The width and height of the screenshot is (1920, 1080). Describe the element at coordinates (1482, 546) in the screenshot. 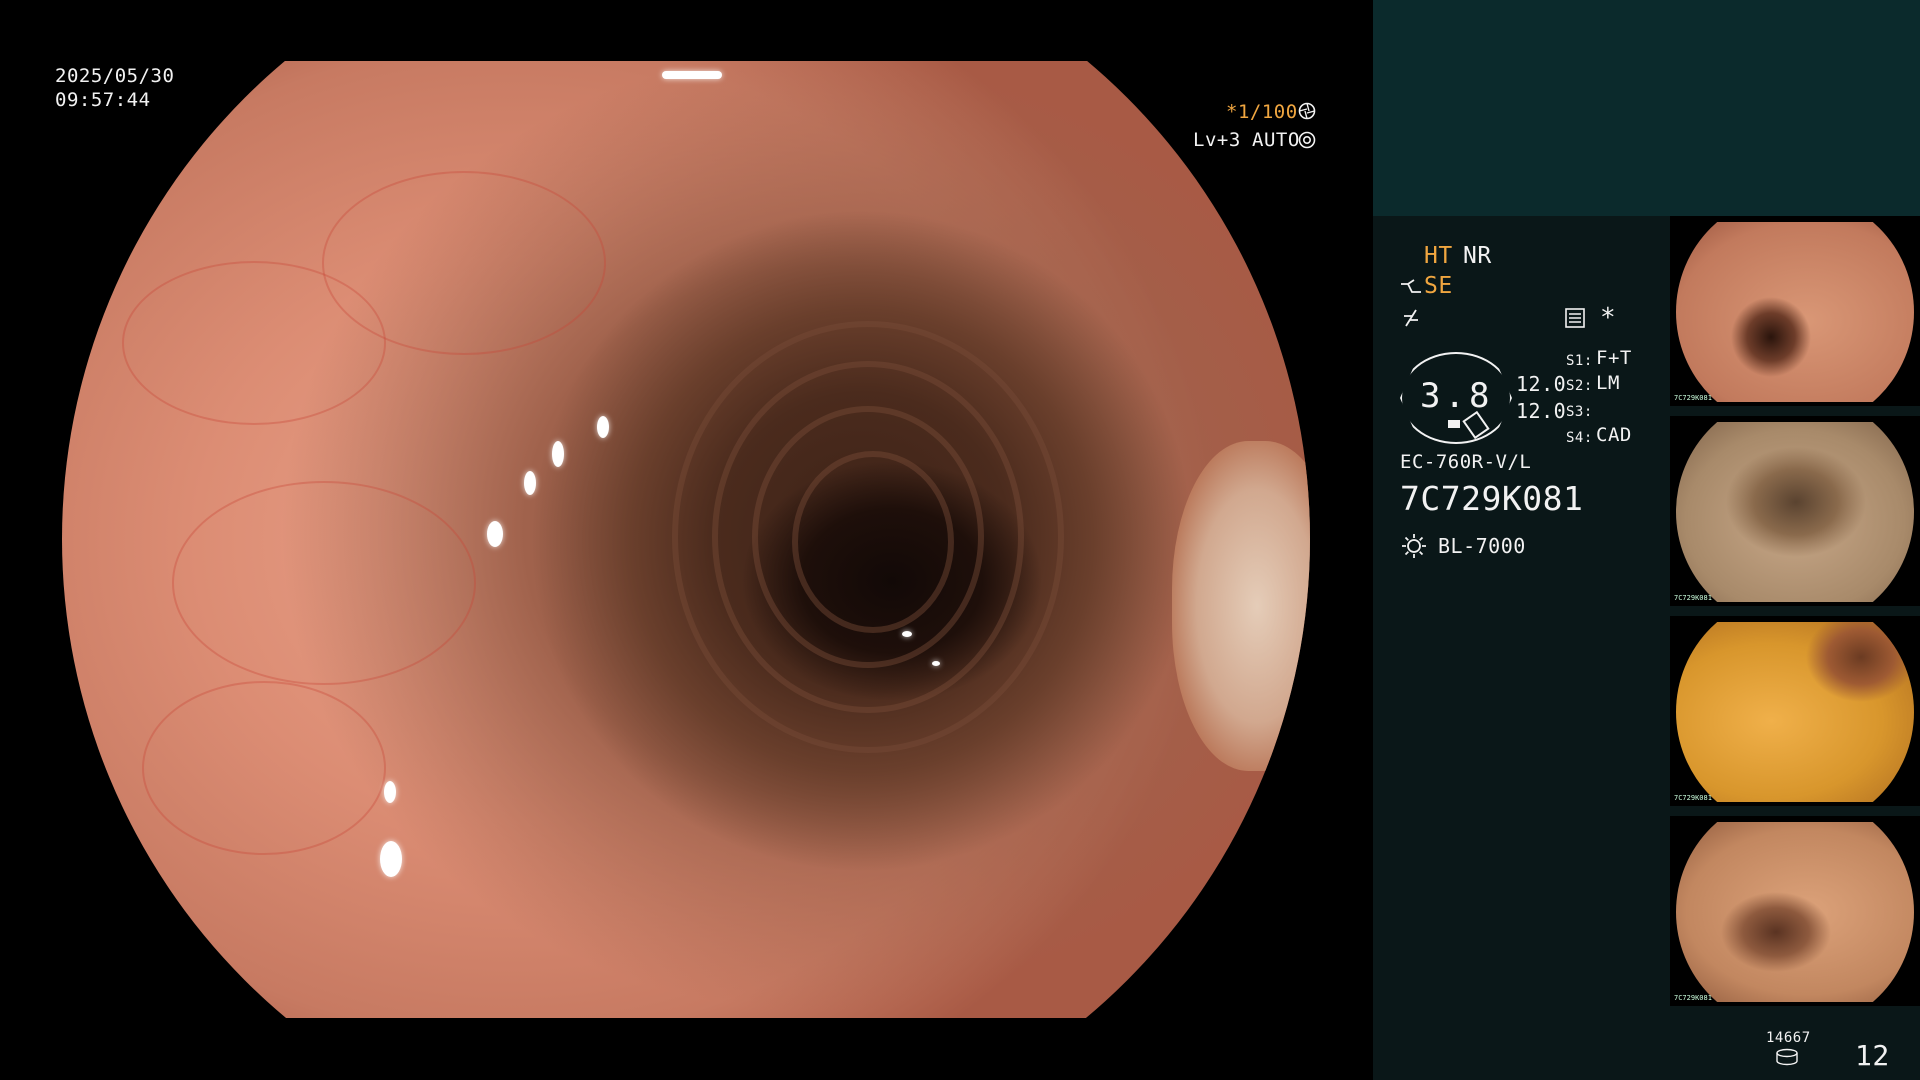

I see `light-source: BL-7000` at that location.